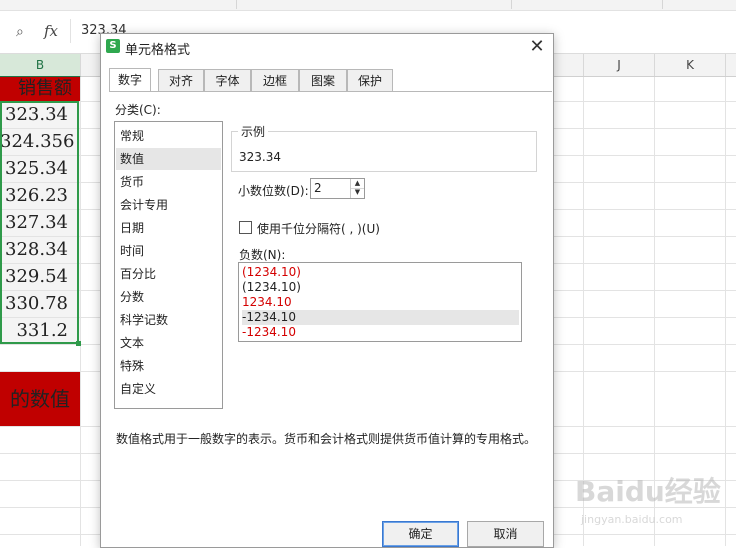 The image size is (736, 548). What do you see at coordinates (168, 228) in the screenshot?
I see `list-item: 日期` at bounding box center [168, 228].